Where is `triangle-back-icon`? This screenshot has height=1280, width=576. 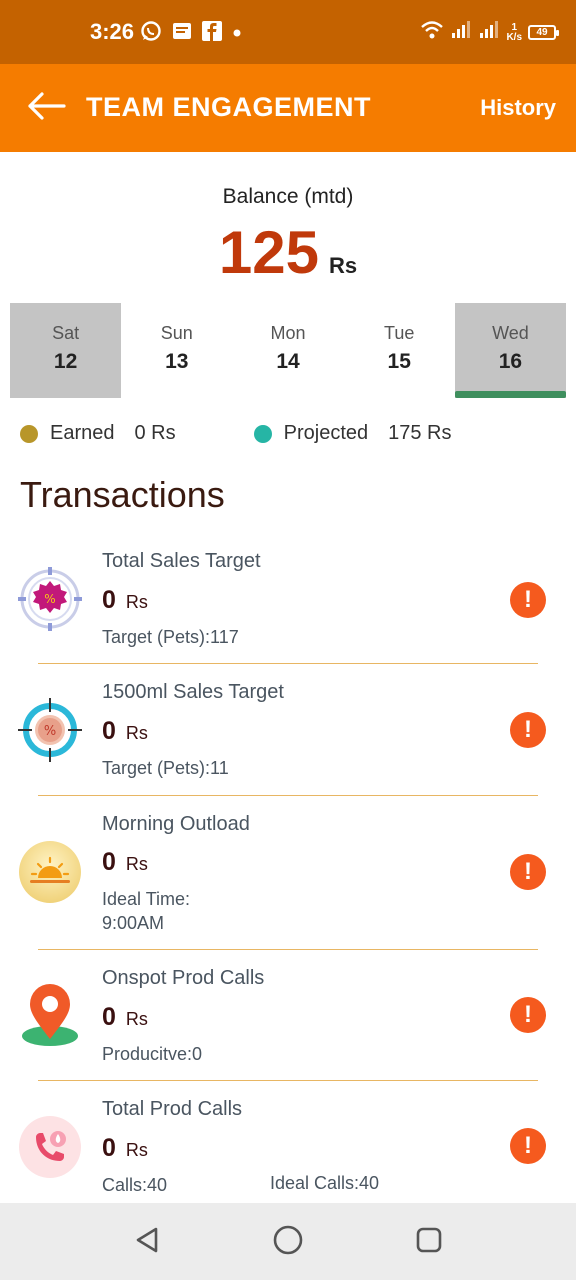 triangle-back-icon is located at coordinates (147, 1242).